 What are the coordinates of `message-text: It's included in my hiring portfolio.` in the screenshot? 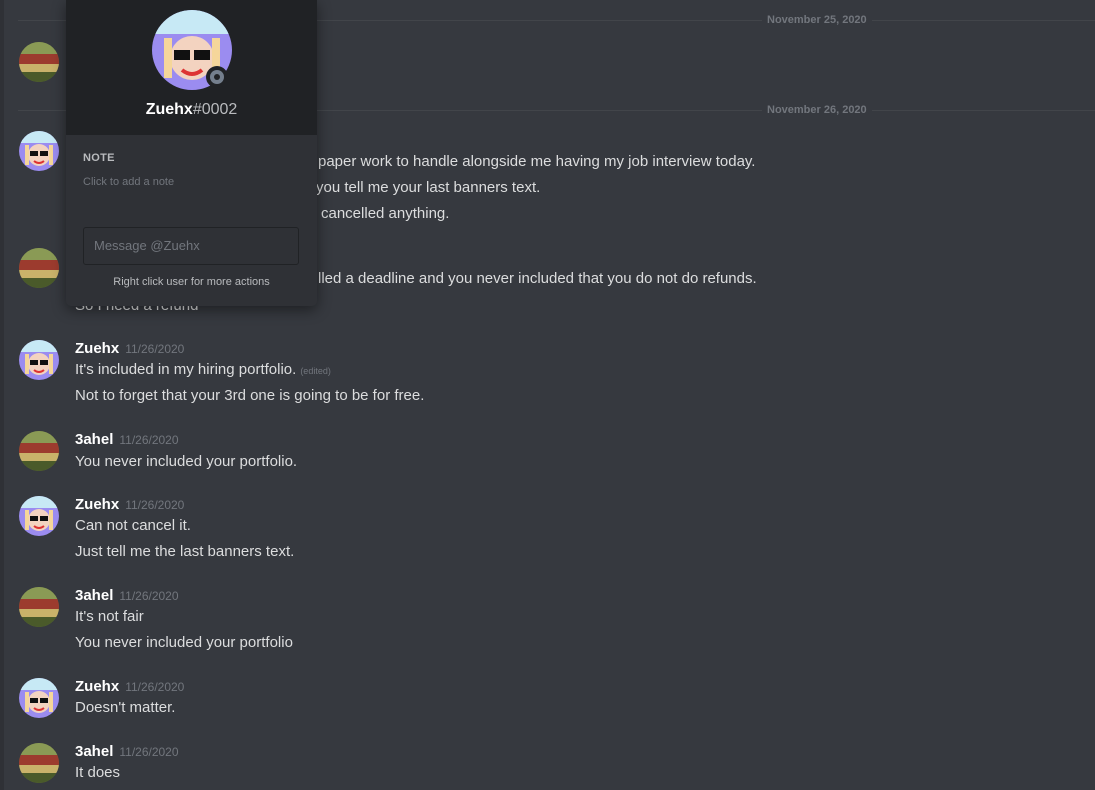 It's located at (186, 369).